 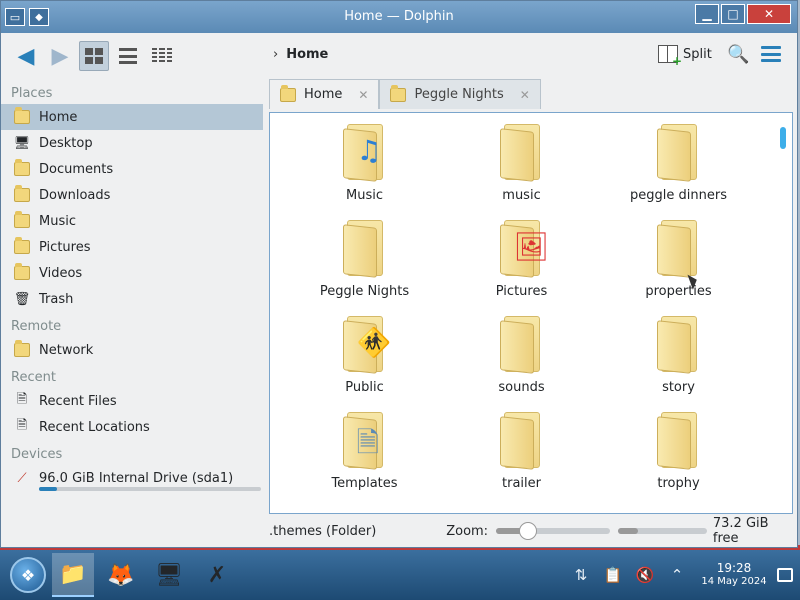 I want to click on breadcrumb-chevron-icon: ›, so click(x=276, y=54).